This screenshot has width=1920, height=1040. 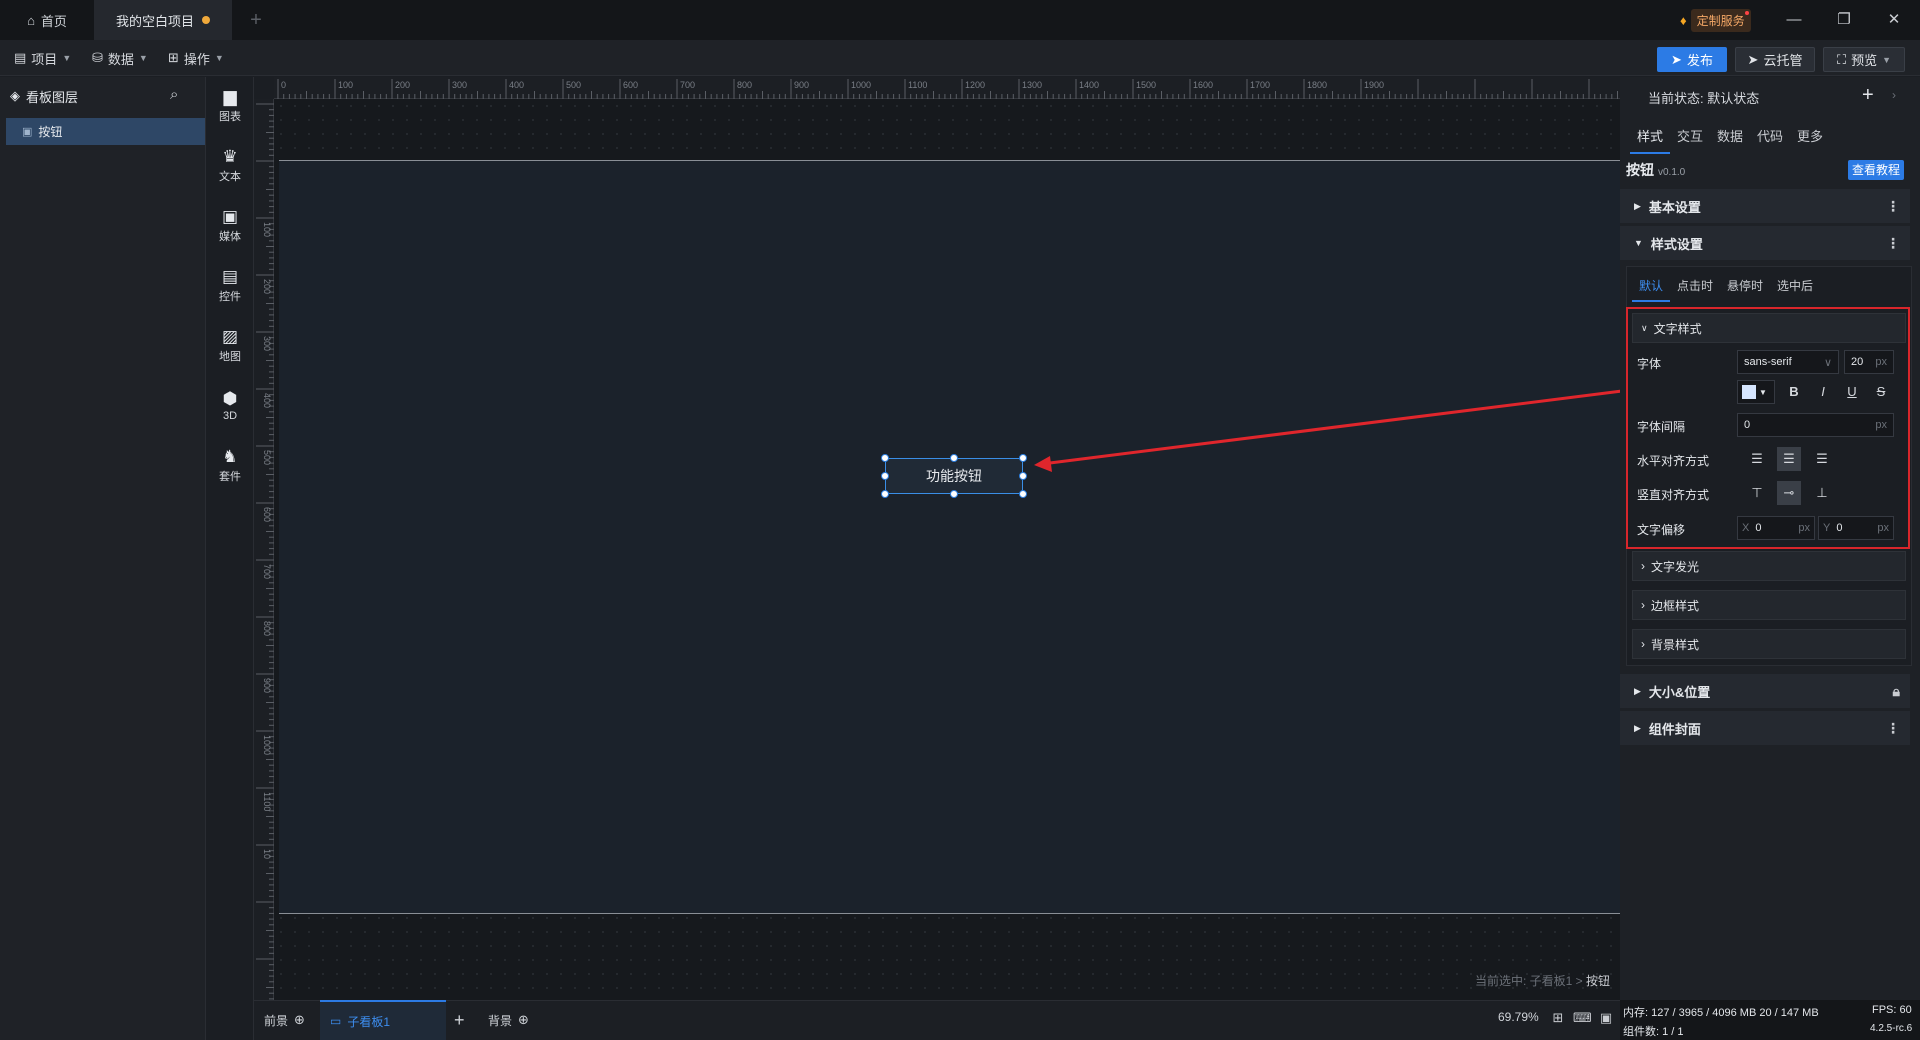 I want to click on font-family-value: sans-serif, so click(x=1768, y=362).